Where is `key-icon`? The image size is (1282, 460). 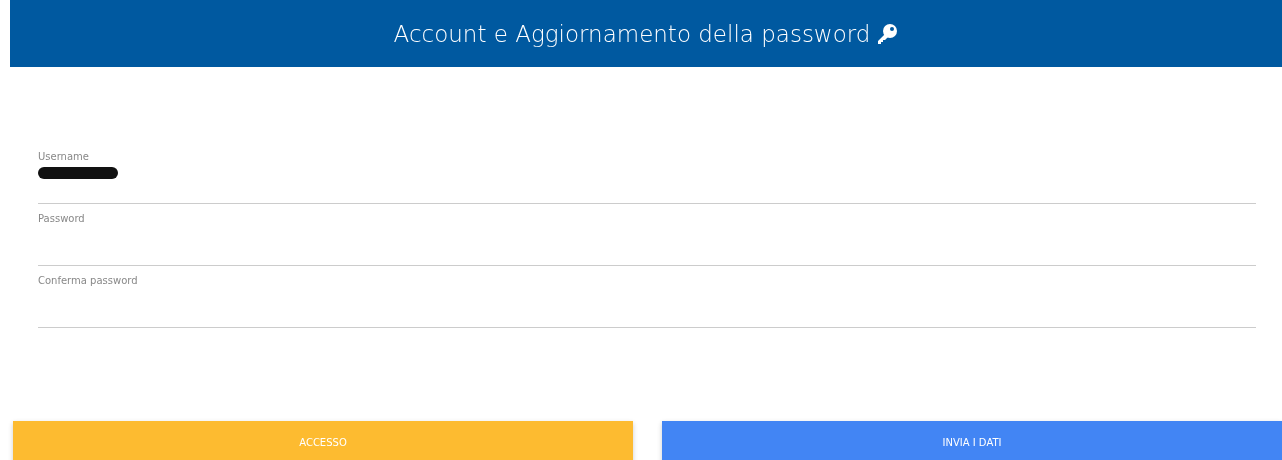 key-icon is located at coordinates (887, 33).